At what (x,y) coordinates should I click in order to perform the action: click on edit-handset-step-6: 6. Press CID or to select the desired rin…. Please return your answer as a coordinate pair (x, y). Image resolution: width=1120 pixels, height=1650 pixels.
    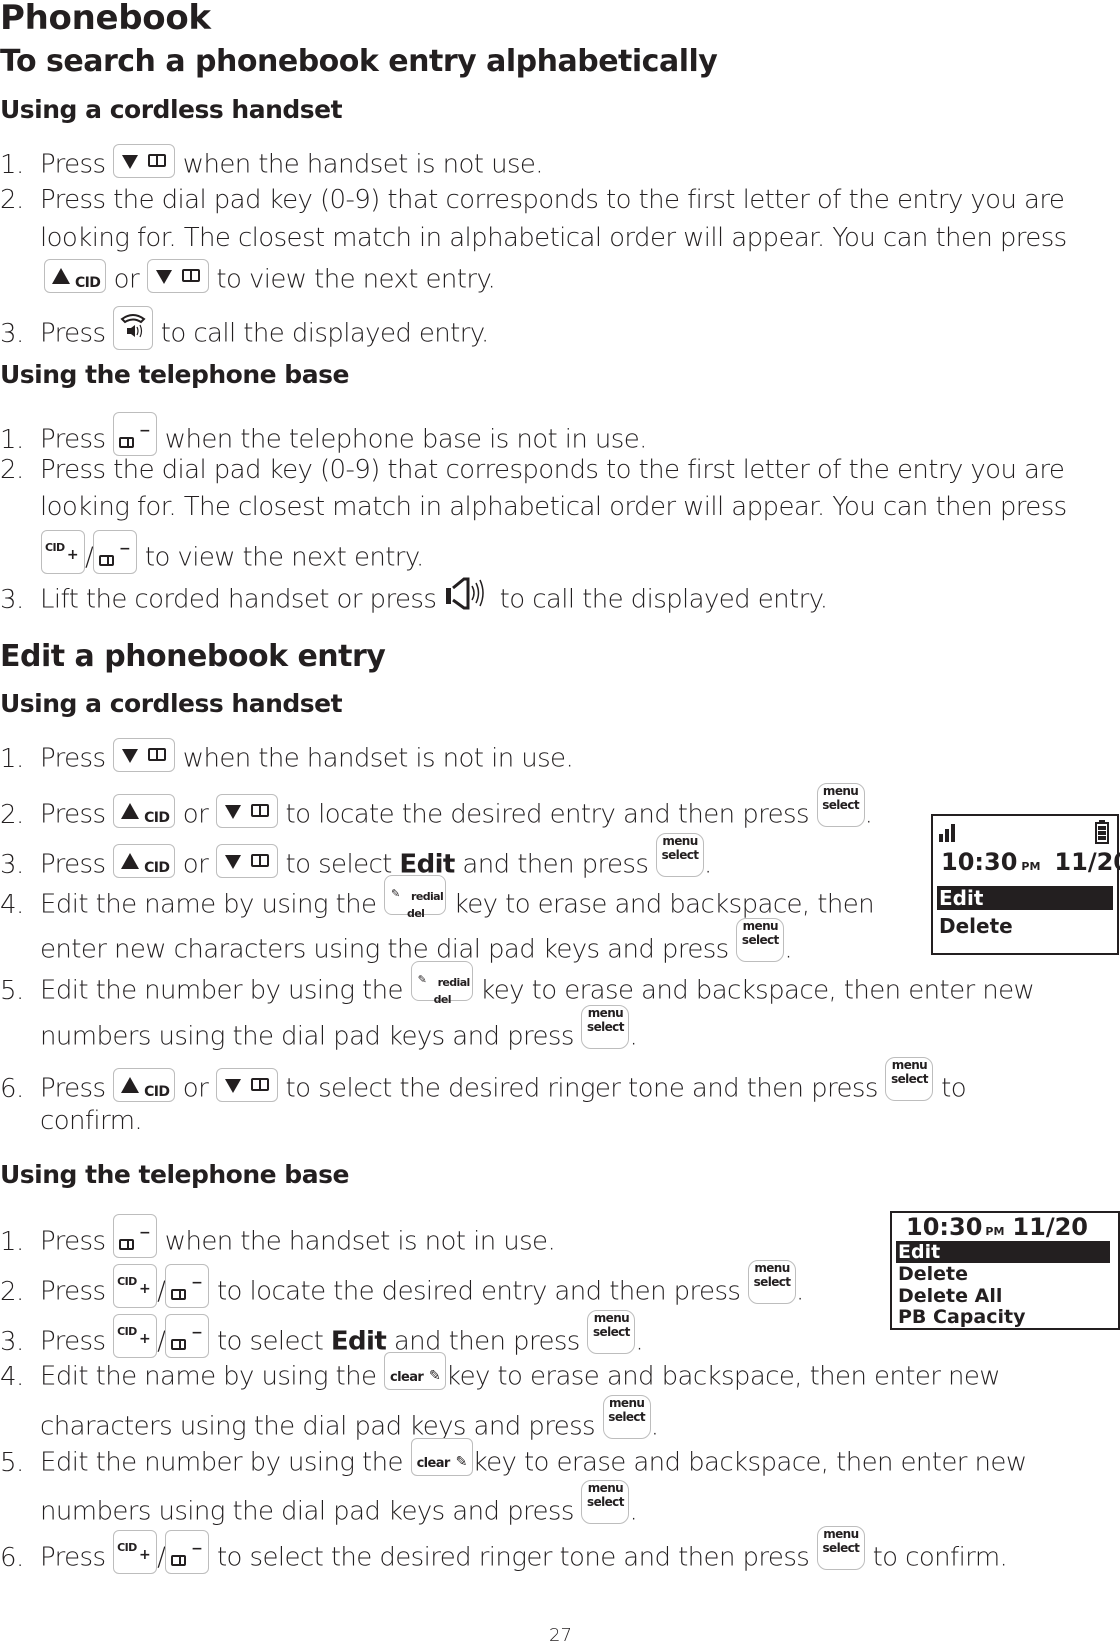
    Looking at the image, I should click on (483, 1080).